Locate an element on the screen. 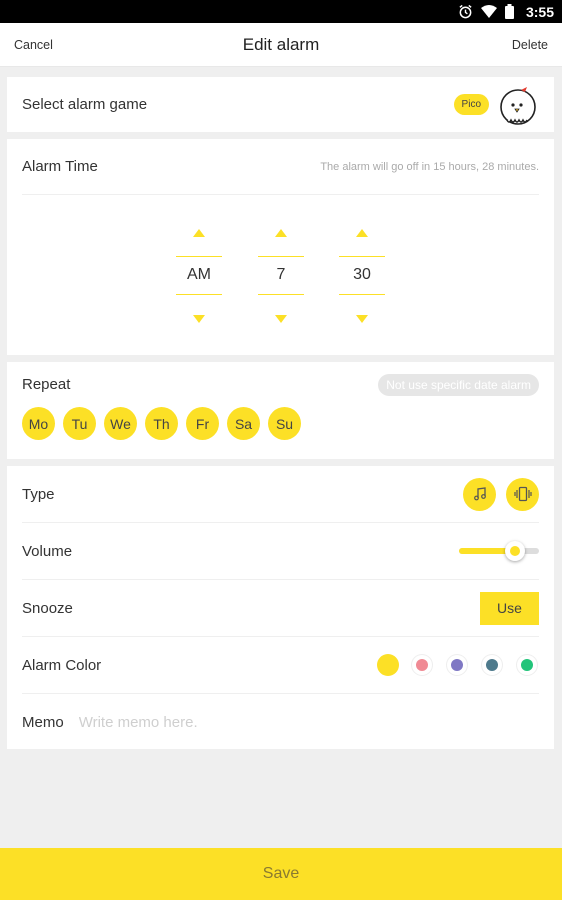 This screenshot has width=562, height=900. color-picker is located at coordinates (458, 665).